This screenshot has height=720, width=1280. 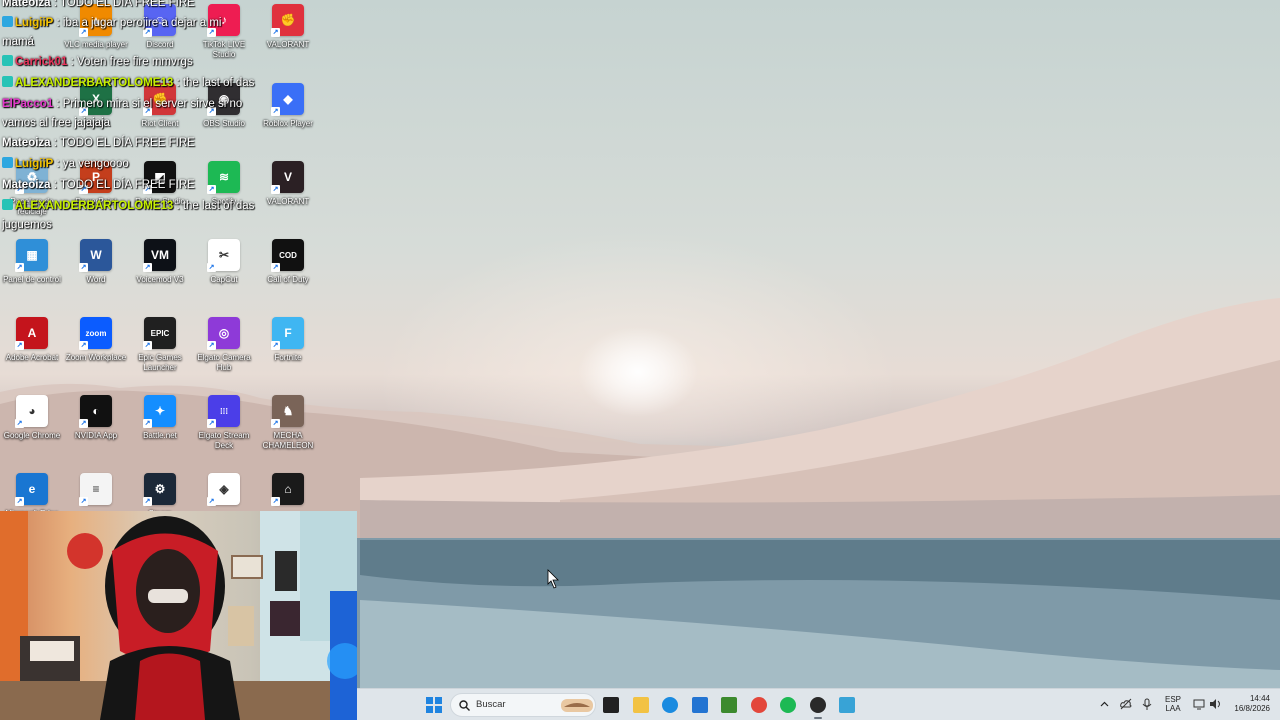 What do you see at coordinates (223, 411) in the screenshot?
I see `streamdeck-icon: ⁞⁞⁞ ↗` at bounding box center [223, 411].